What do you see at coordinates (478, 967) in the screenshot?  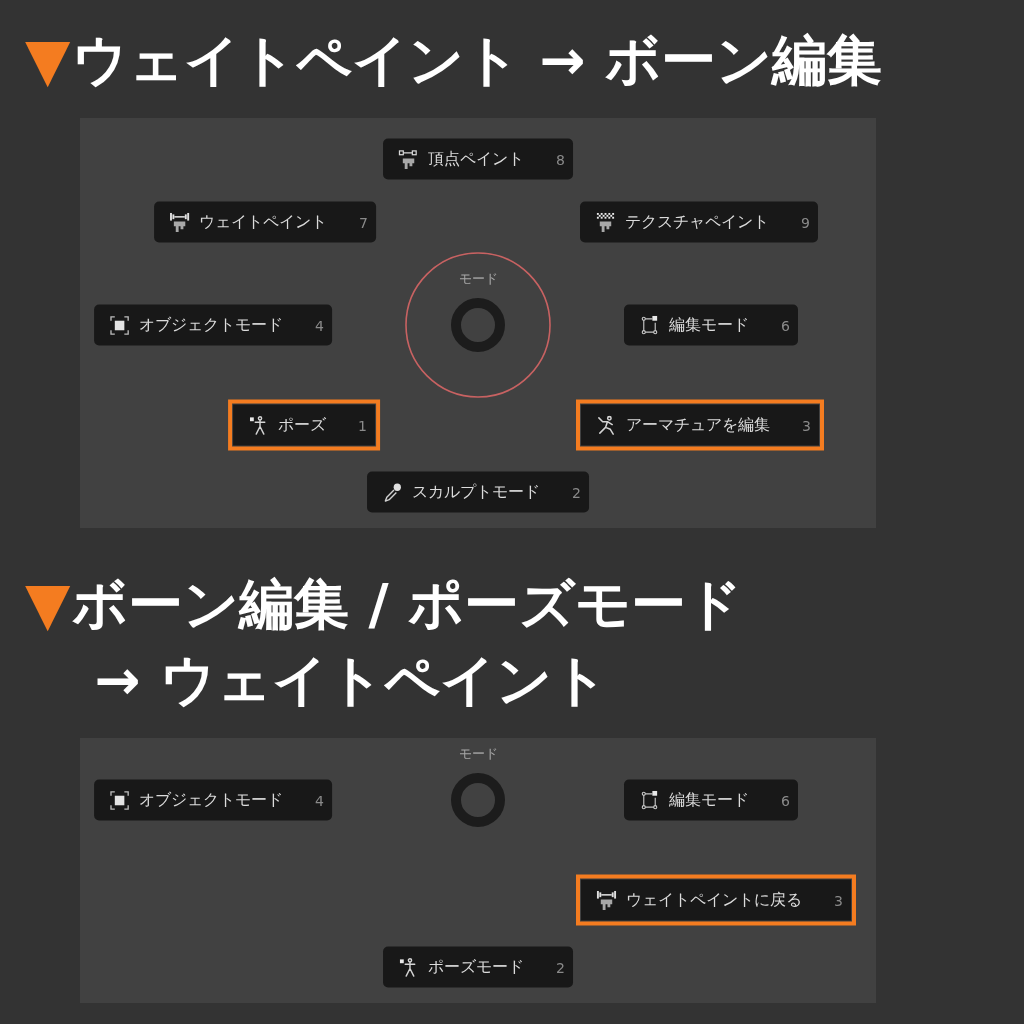 I see `pie-menu-item: ポーズモード 2` at bounding box center [478, 967].